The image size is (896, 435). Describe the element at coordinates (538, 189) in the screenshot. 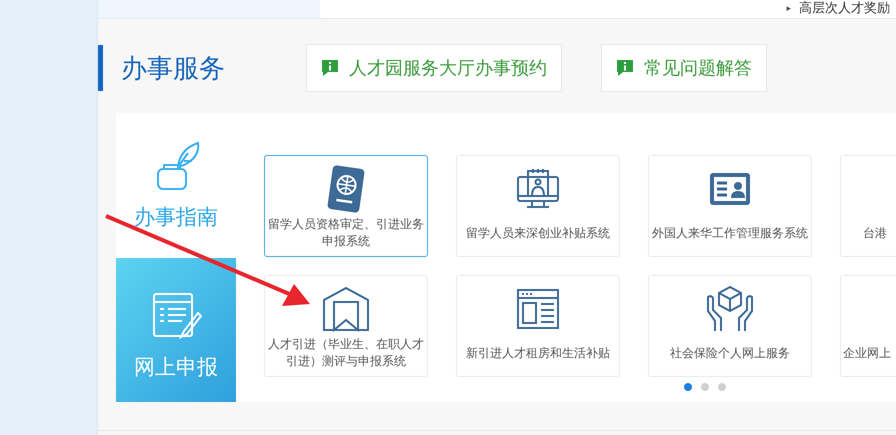

I see `monitor-icon` at that location.